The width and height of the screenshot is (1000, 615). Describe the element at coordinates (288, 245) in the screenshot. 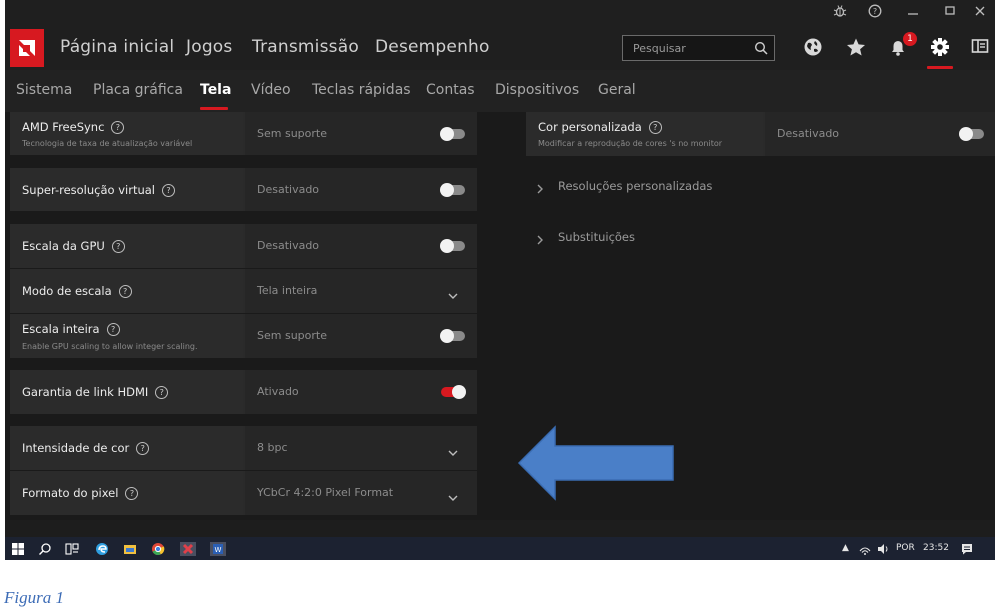

I see `gpu-scaling-value: Desativado` at that location.